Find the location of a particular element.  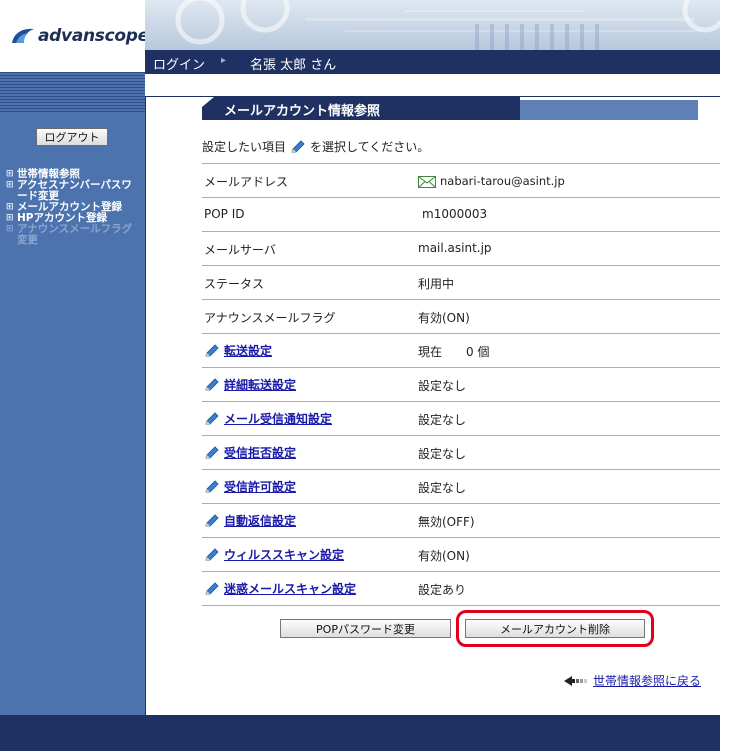

pop-id-value: m1000003 is located at coordinates (455, 214).